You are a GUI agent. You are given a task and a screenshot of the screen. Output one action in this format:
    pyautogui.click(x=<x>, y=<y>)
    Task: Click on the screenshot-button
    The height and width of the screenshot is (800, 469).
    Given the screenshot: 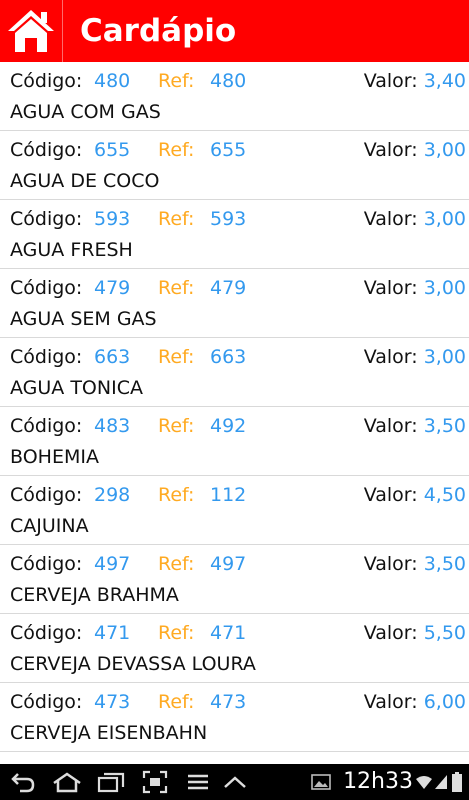 What is the action you would take?
    pyautogui.click(x=155, y=782)
    